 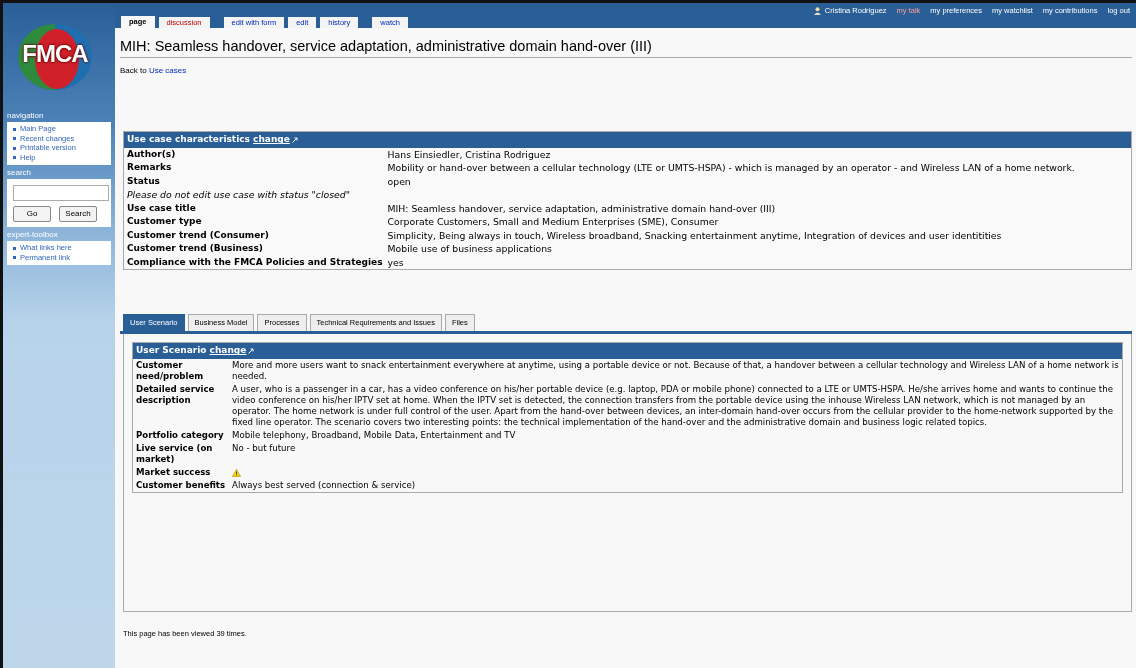 What do you see at coordinates (626, 48) in the screenshot?
I see `page-title: MIH: Seamless handover, service adaptation, administrative domain hand-over (III)` at bounding box center [626, 48].